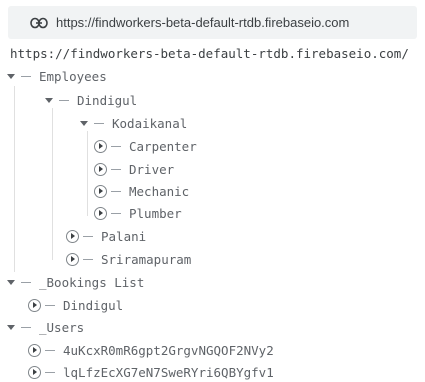  What do you see at coordinates (62, 327) in the screenshot?
I see `node-key: _Users` at bounding box center [62, 327].